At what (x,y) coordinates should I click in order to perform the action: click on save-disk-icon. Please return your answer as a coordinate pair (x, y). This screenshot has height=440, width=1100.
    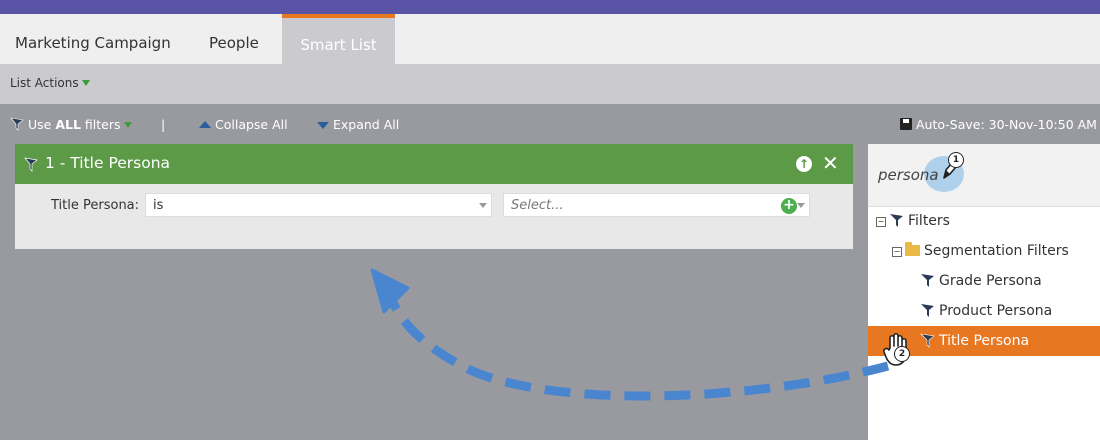
    Looking at the image, I should click on (906, 124).